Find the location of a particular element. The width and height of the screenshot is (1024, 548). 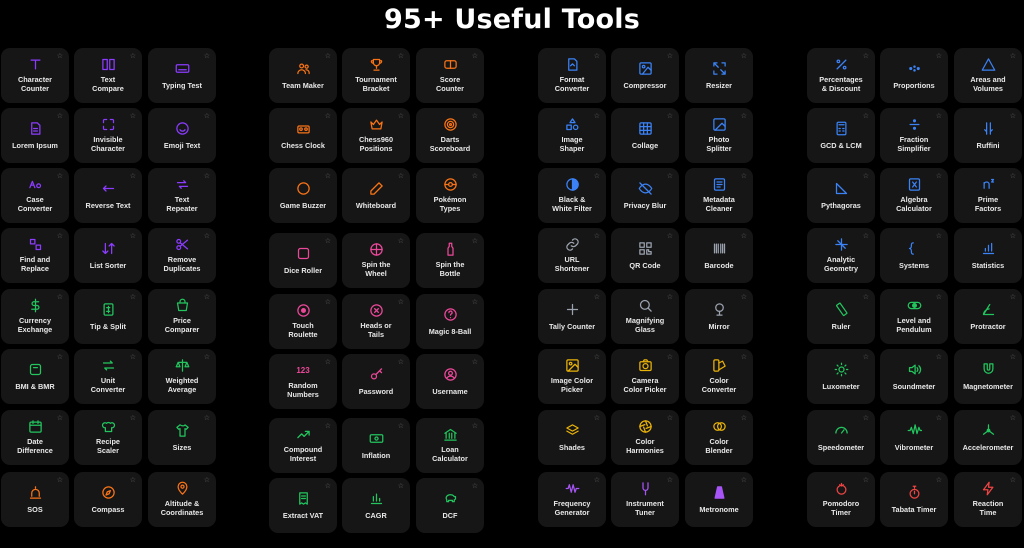

tool-tile-altitude-coordinates: Altitude & Coordinates ☆ is located at coordinates (182, 499).